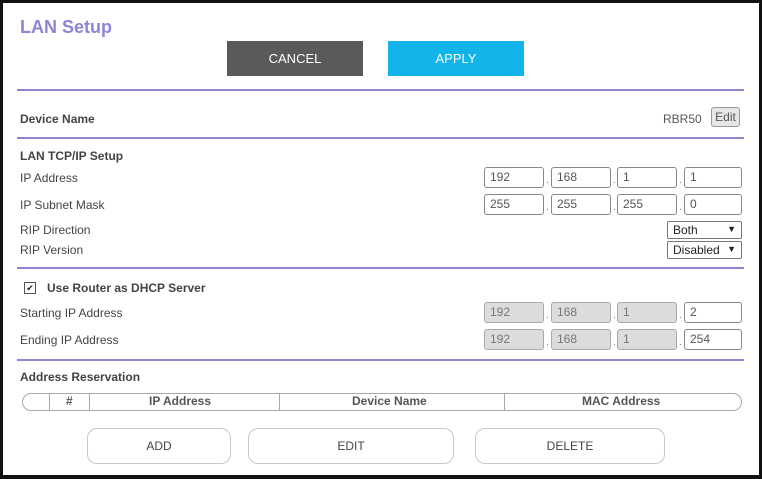  Describe the element at coordinates (682, 119) in the screenshot. I see `device-name-value: RBR50` at that location.